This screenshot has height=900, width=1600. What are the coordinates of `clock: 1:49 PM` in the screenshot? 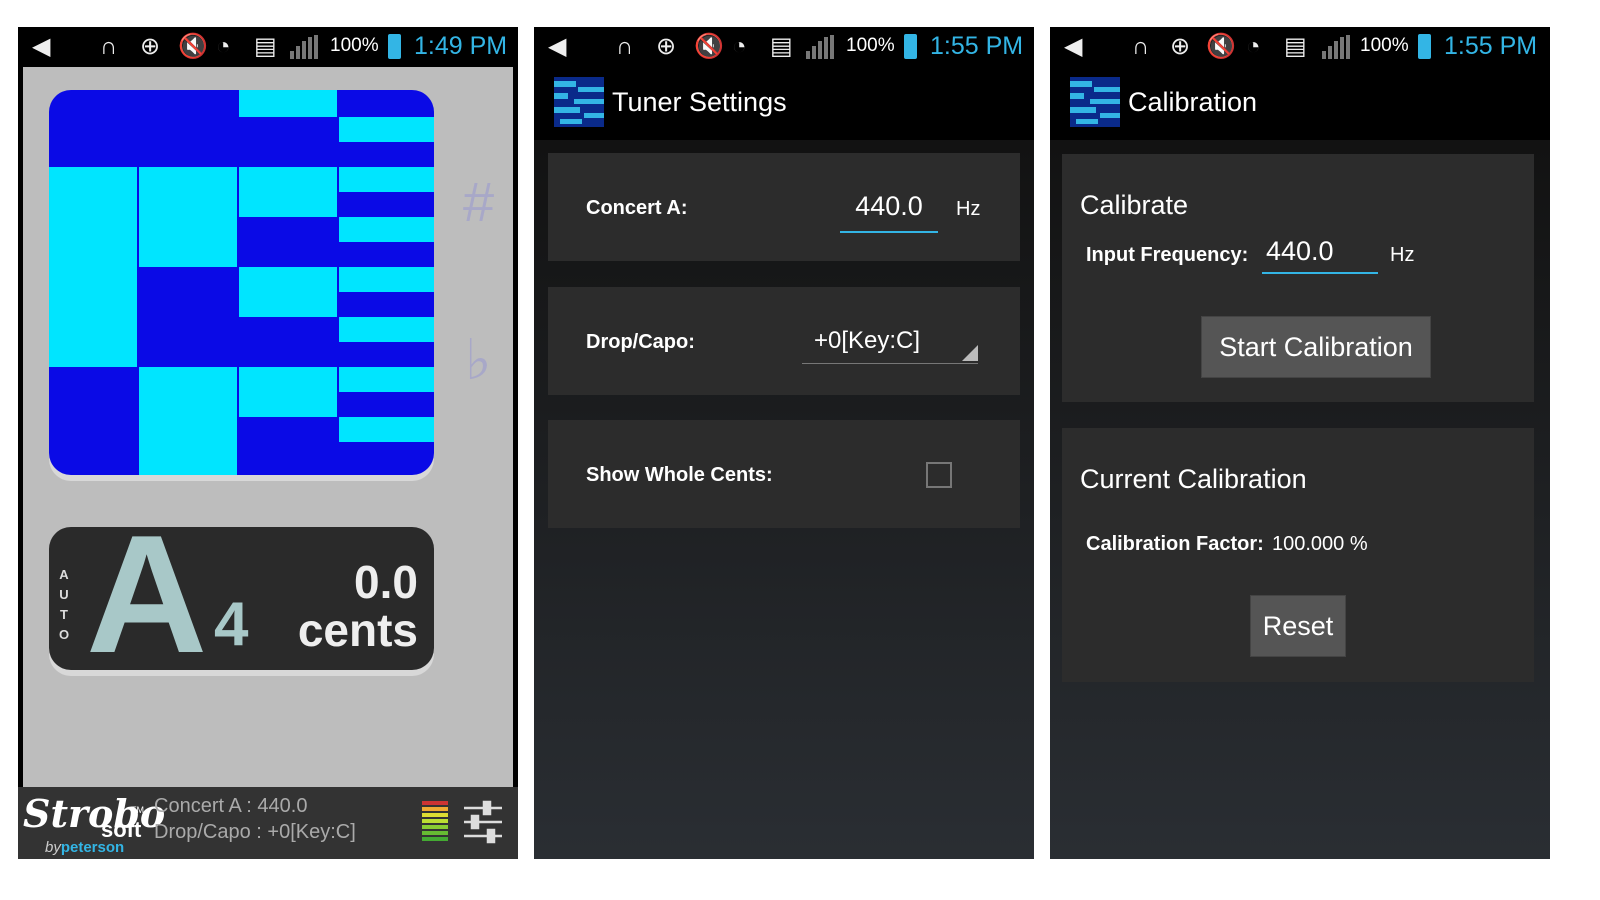 It's located at (461, 46).